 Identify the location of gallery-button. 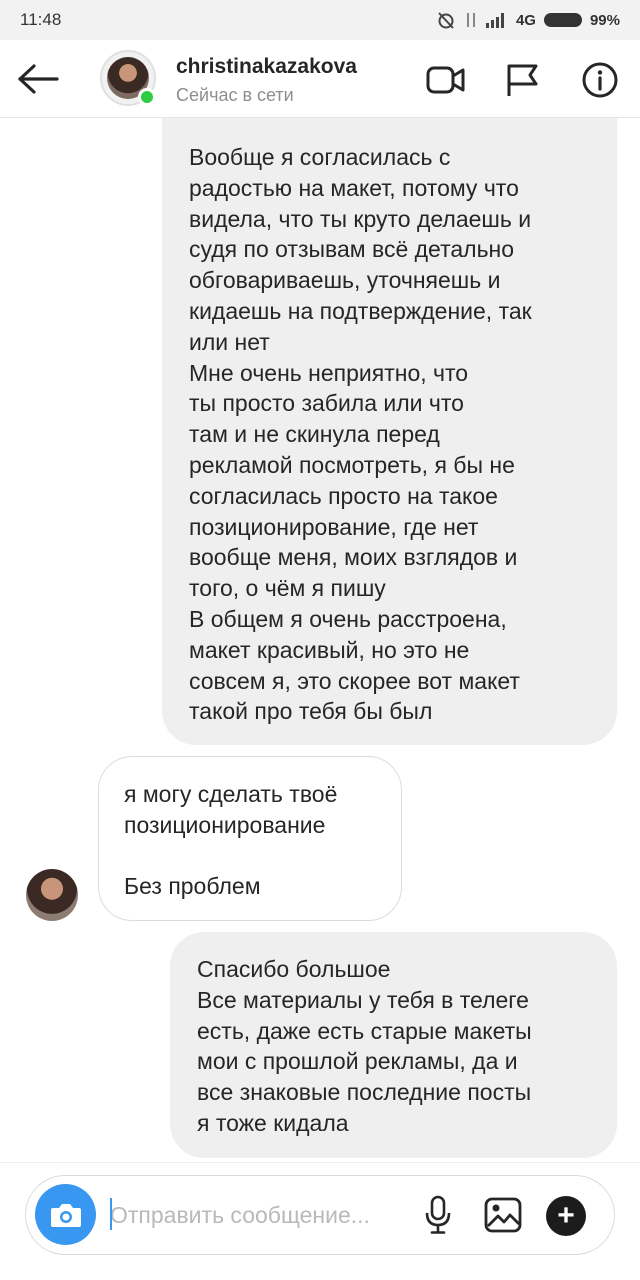
(503, 1215).